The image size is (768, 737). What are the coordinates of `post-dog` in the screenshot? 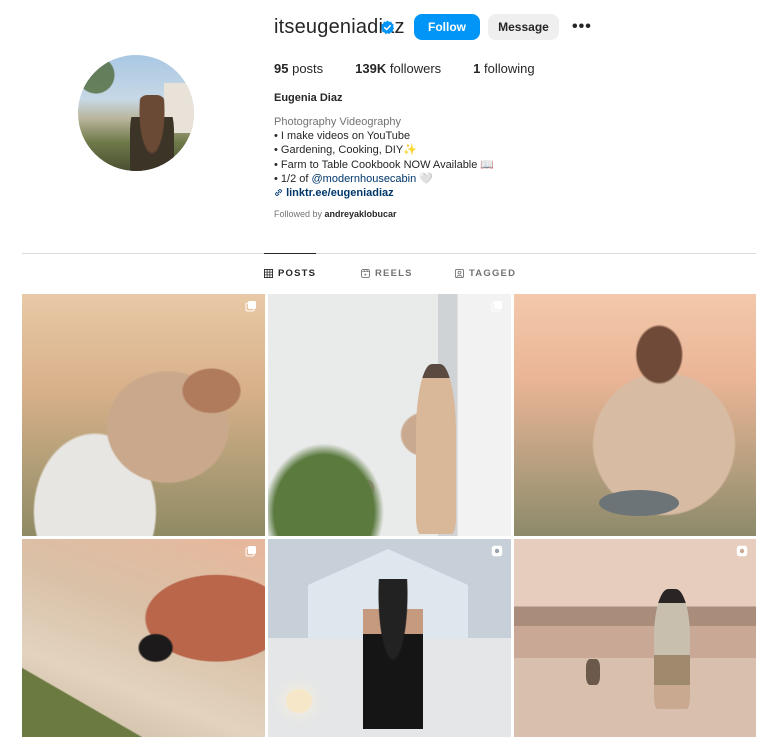 It's located at (593, 672).